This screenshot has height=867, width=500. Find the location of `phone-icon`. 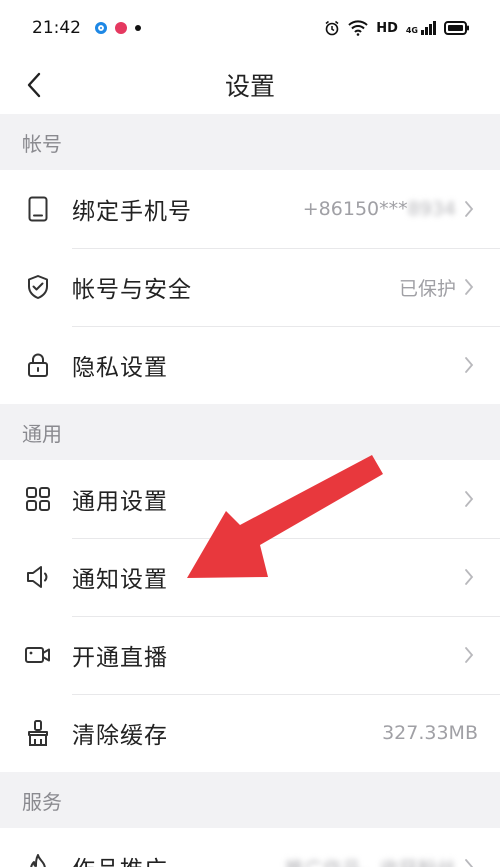

phone-icon is located at coordinates (38, 209).